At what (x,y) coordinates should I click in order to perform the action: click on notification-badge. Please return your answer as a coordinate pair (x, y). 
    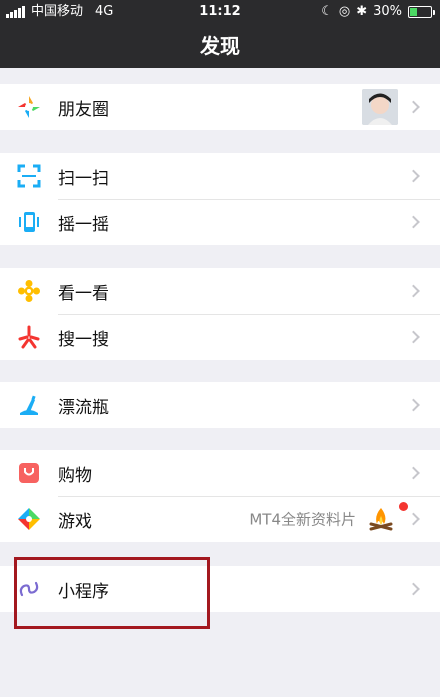
    Looking at the image, I should click on (403, 506).